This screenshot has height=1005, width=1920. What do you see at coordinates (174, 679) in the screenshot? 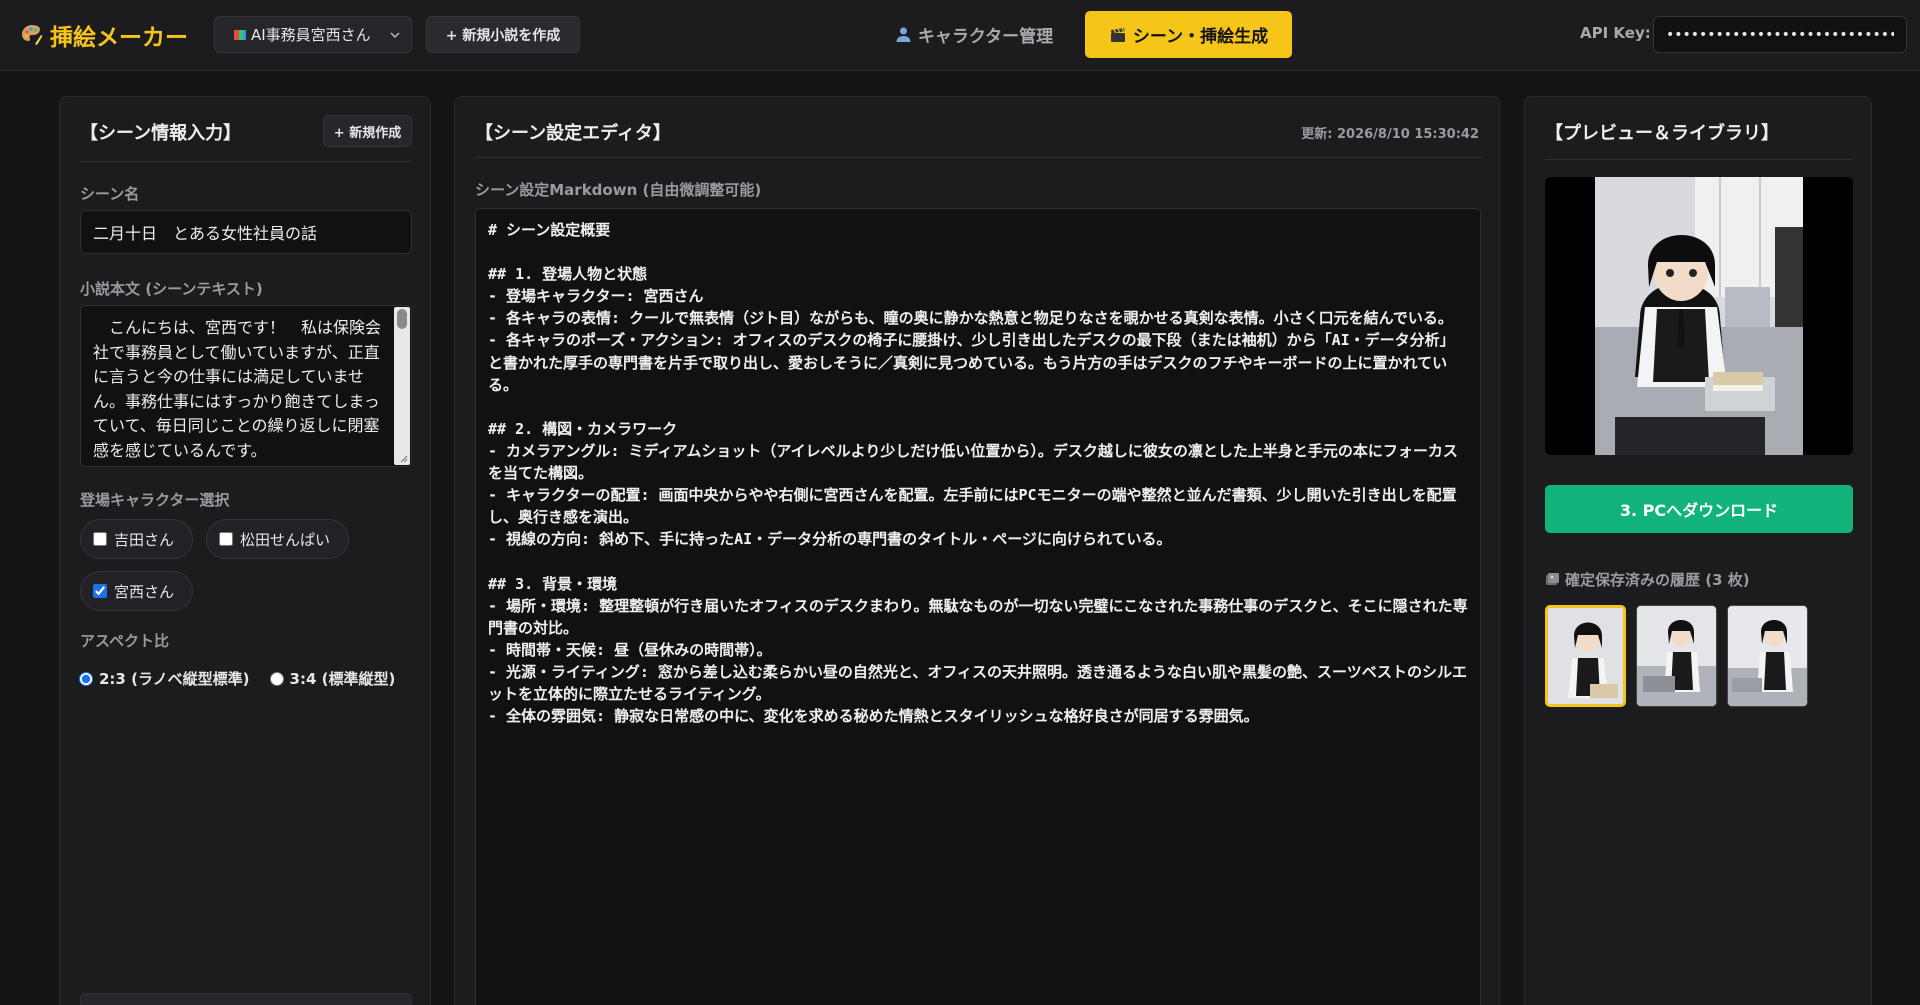
I see `aspect-option-label: 2:3 (ラノベ縦型標準)` at bounding box center [174, 679].